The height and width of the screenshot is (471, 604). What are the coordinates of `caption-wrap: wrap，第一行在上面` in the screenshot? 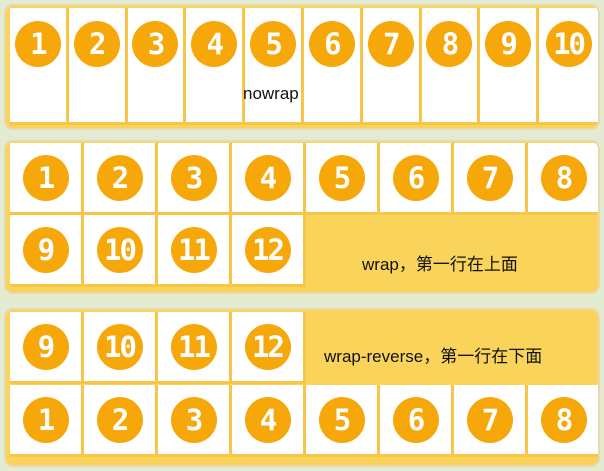 It's located at (440, 264).